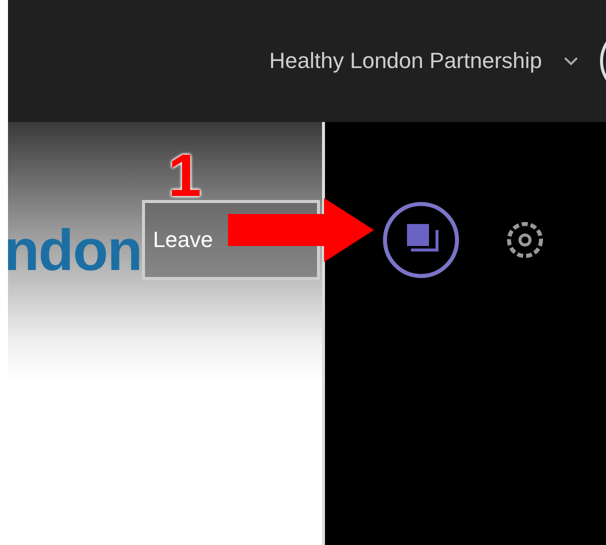  What do you see at coordinates (75, 250) in the screenshot?
I see `logo-text: ndon` at bounding box center [75, 250].